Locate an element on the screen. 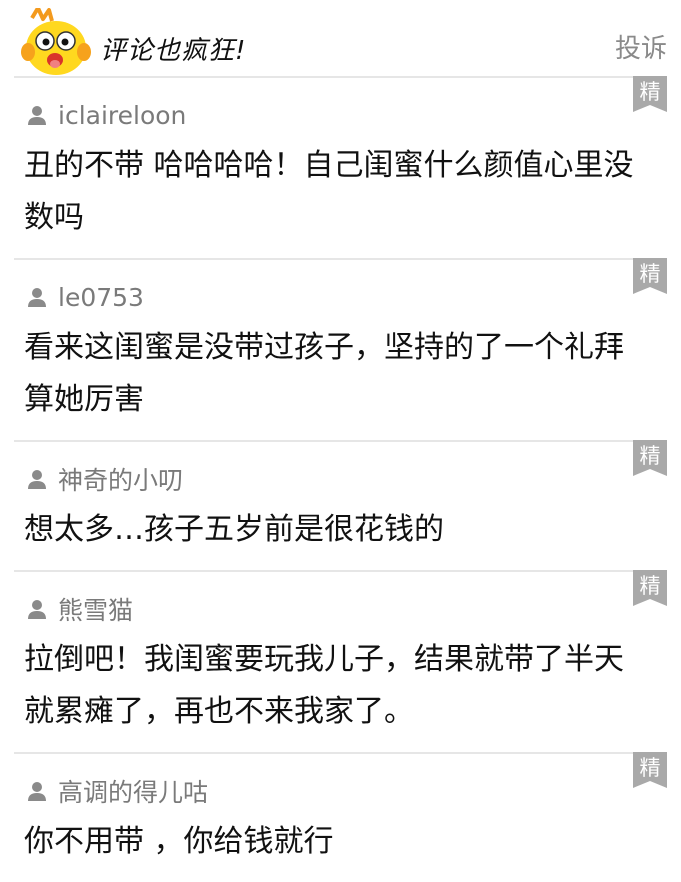  comment-user: 神奇的小叨 is located at coordinates (104, 479).